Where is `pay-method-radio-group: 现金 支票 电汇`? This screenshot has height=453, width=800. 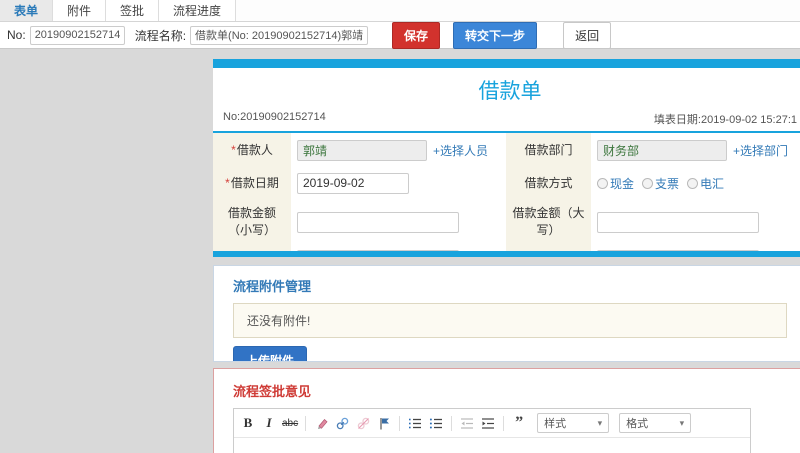
pay-method-radio-group: 现金 支票 电汇 is located at coordinates (698, 183).